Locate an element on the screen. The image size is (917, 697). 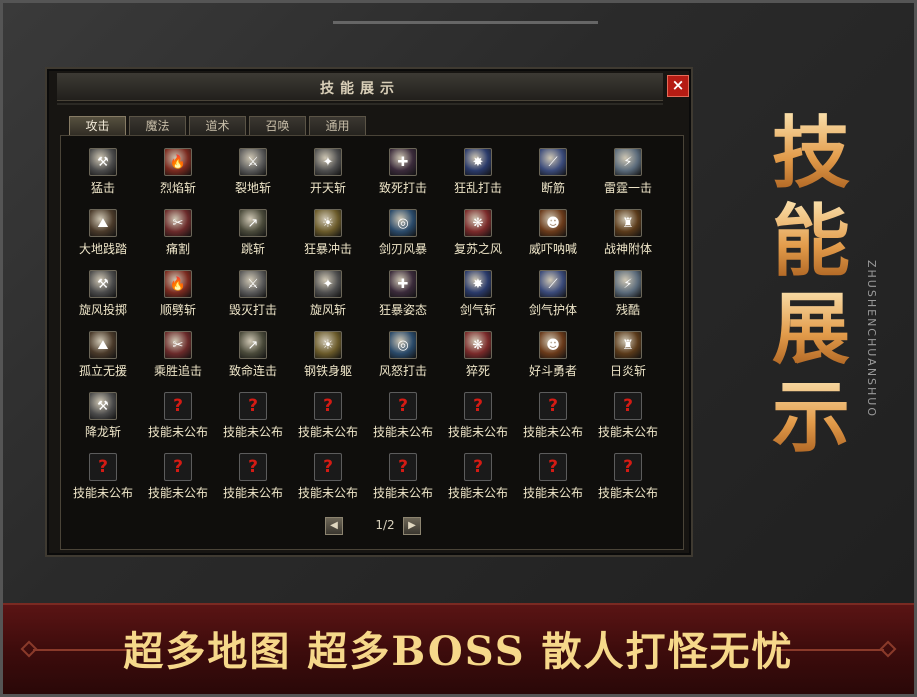
skill-item: ⚒ 降龙斩 is located at coordinates (101, 420).